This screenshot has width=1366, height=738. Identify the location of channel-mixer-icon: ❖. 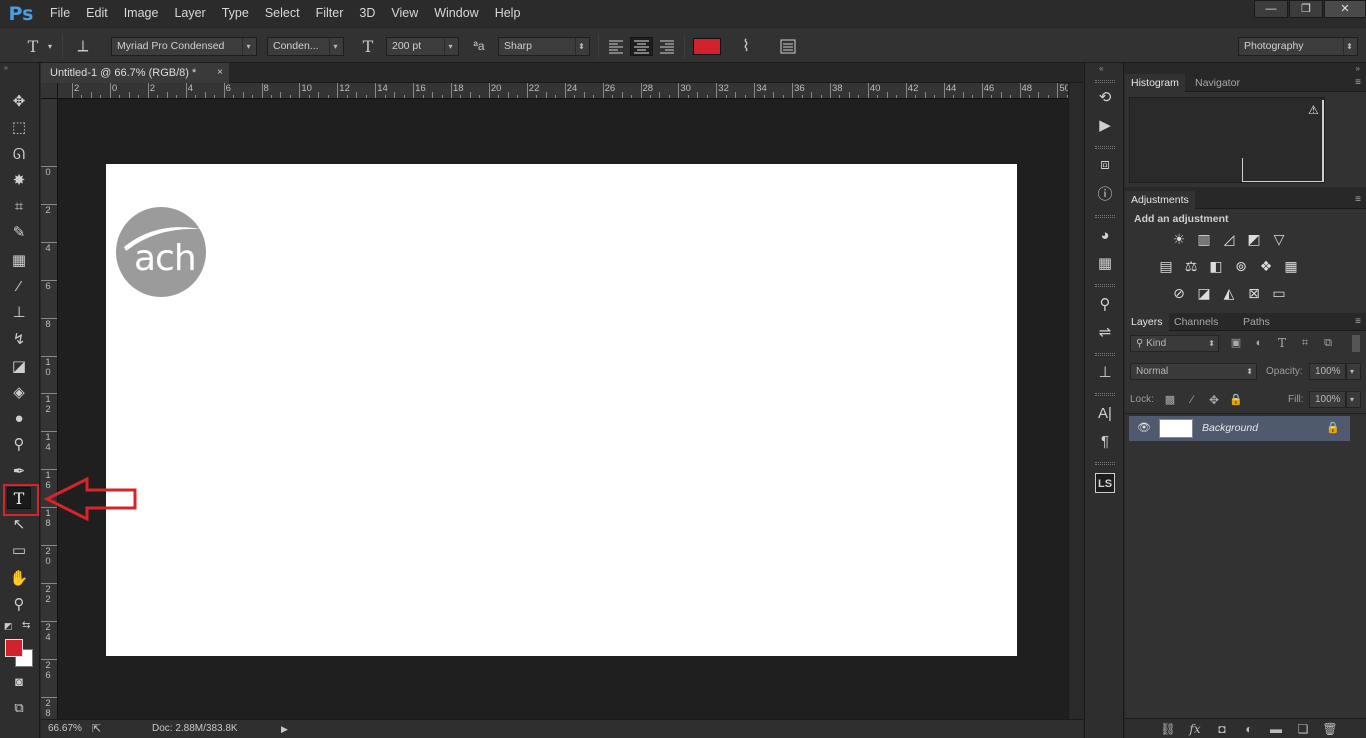
(1266, 266).